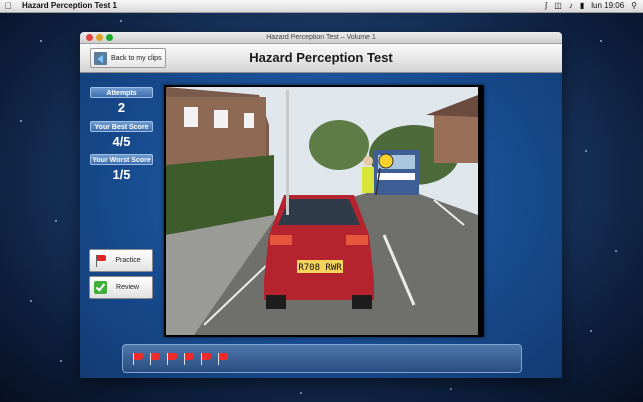 This screenshot has height=402, width=643. What do you see at coordinates (127, 287) in the screenshot?
I see `review-label: Review` at bounding box center [127, 287].